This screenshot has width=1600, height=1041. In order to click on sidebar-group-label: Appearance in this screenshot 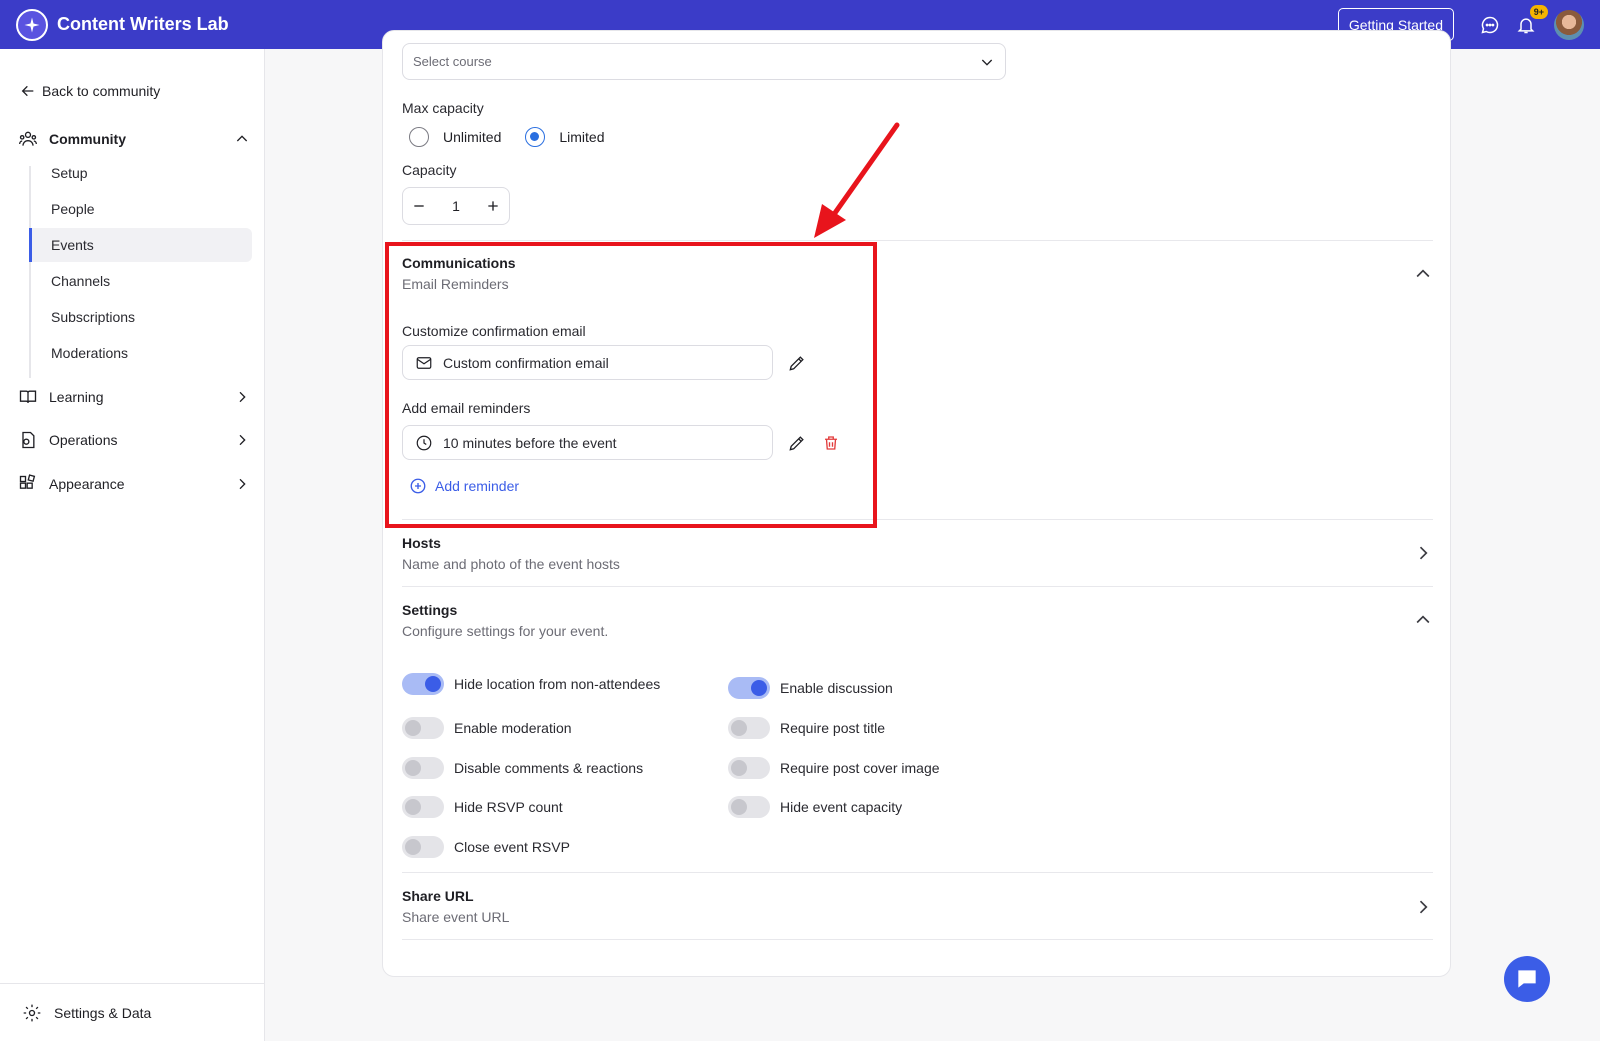, I will do `click(87, 484)`.